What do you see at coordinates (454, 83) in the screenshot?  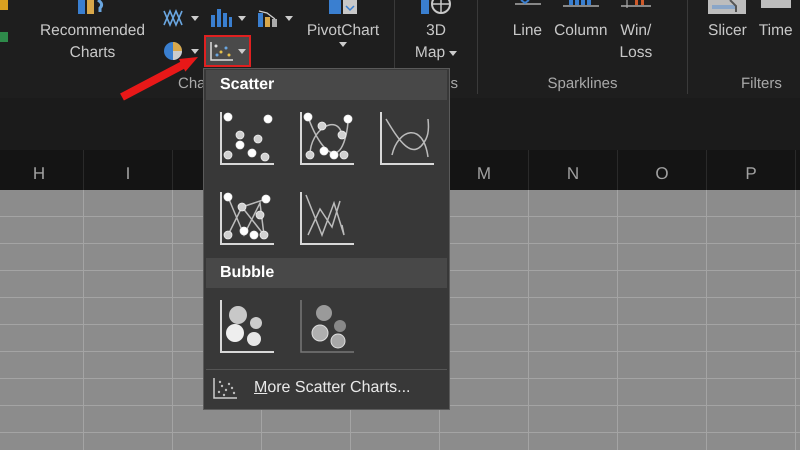 I see `group-label: s` at bounding box center [454, 83].